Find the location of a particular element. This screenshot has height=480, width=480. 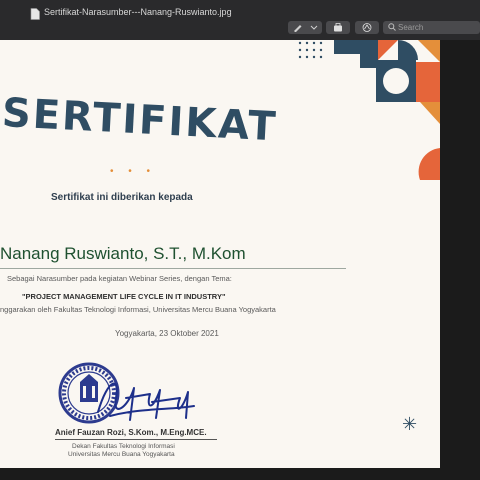

briefcase-icon is located at coordinates (338, 27).